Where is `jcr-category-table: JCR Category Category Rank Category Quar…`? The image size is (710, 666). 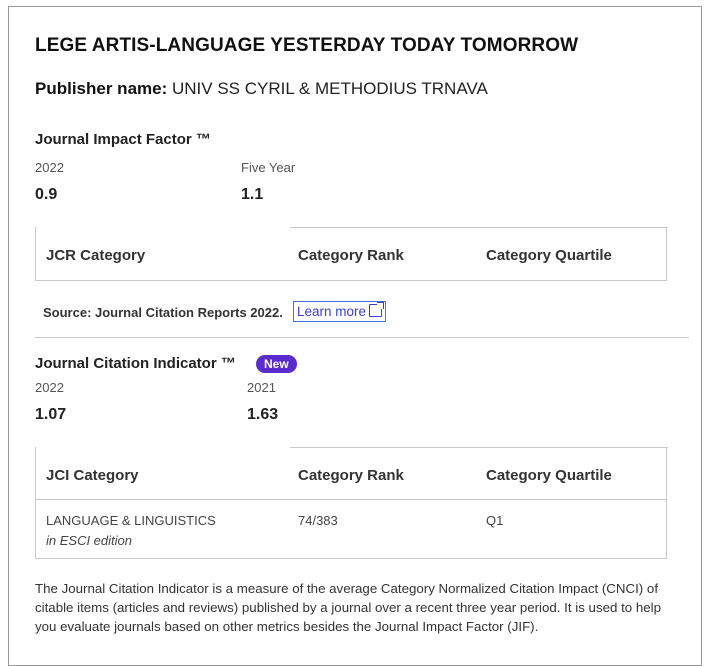 jcr-category-table: JCR Category Category Rank Category Quar… is located at coordinates (351, 254).